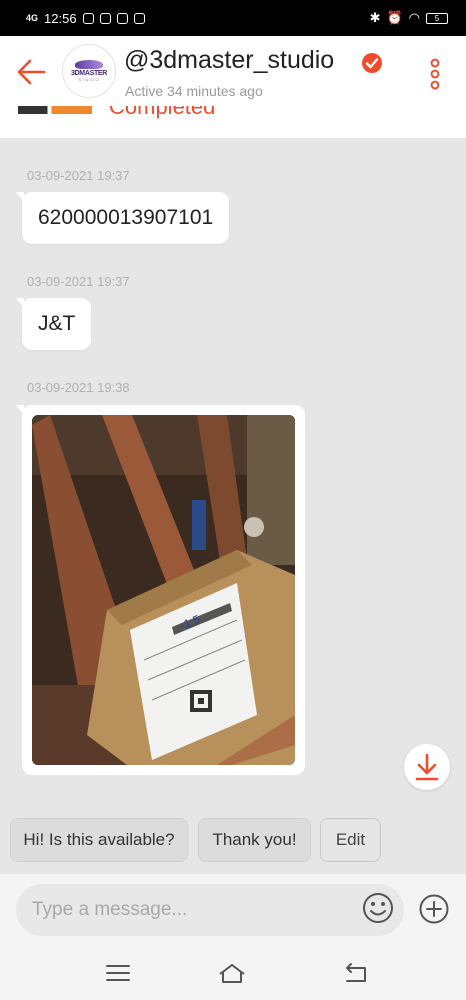  Describe the element at coordinates (356, 973) in the screenshot. I see `back-nav-icon` at that location.